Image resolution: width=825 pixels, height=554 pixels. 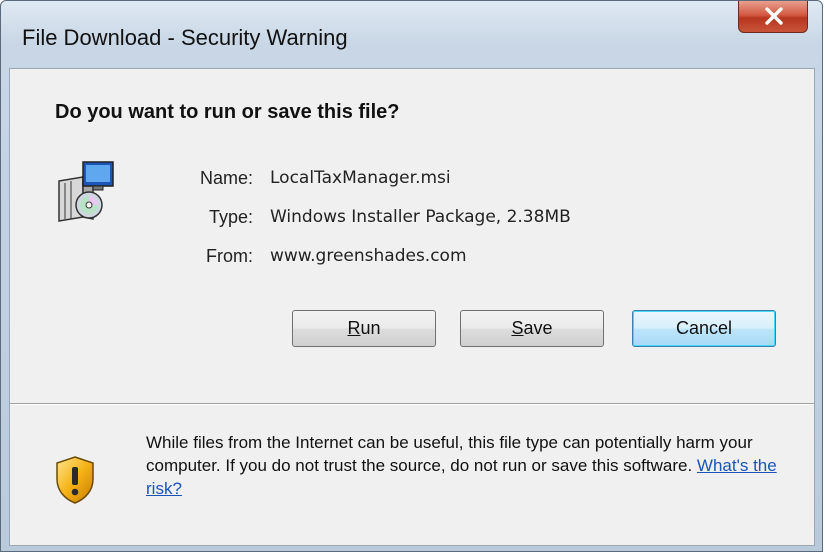 I want to click on file-name-value: LocalTaxManager.msi, so click(x=360, y=178).